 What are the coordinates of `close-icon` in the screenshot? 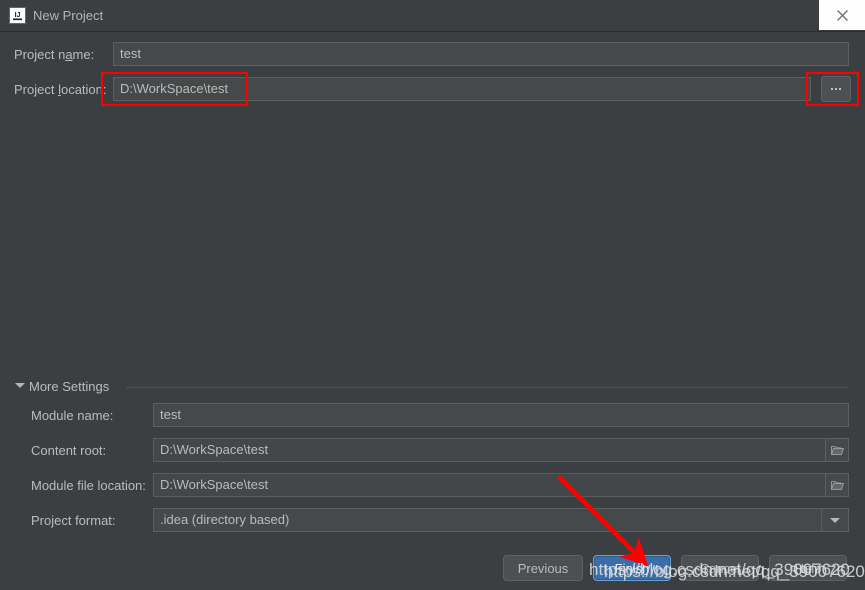 It's located at (842, 15).